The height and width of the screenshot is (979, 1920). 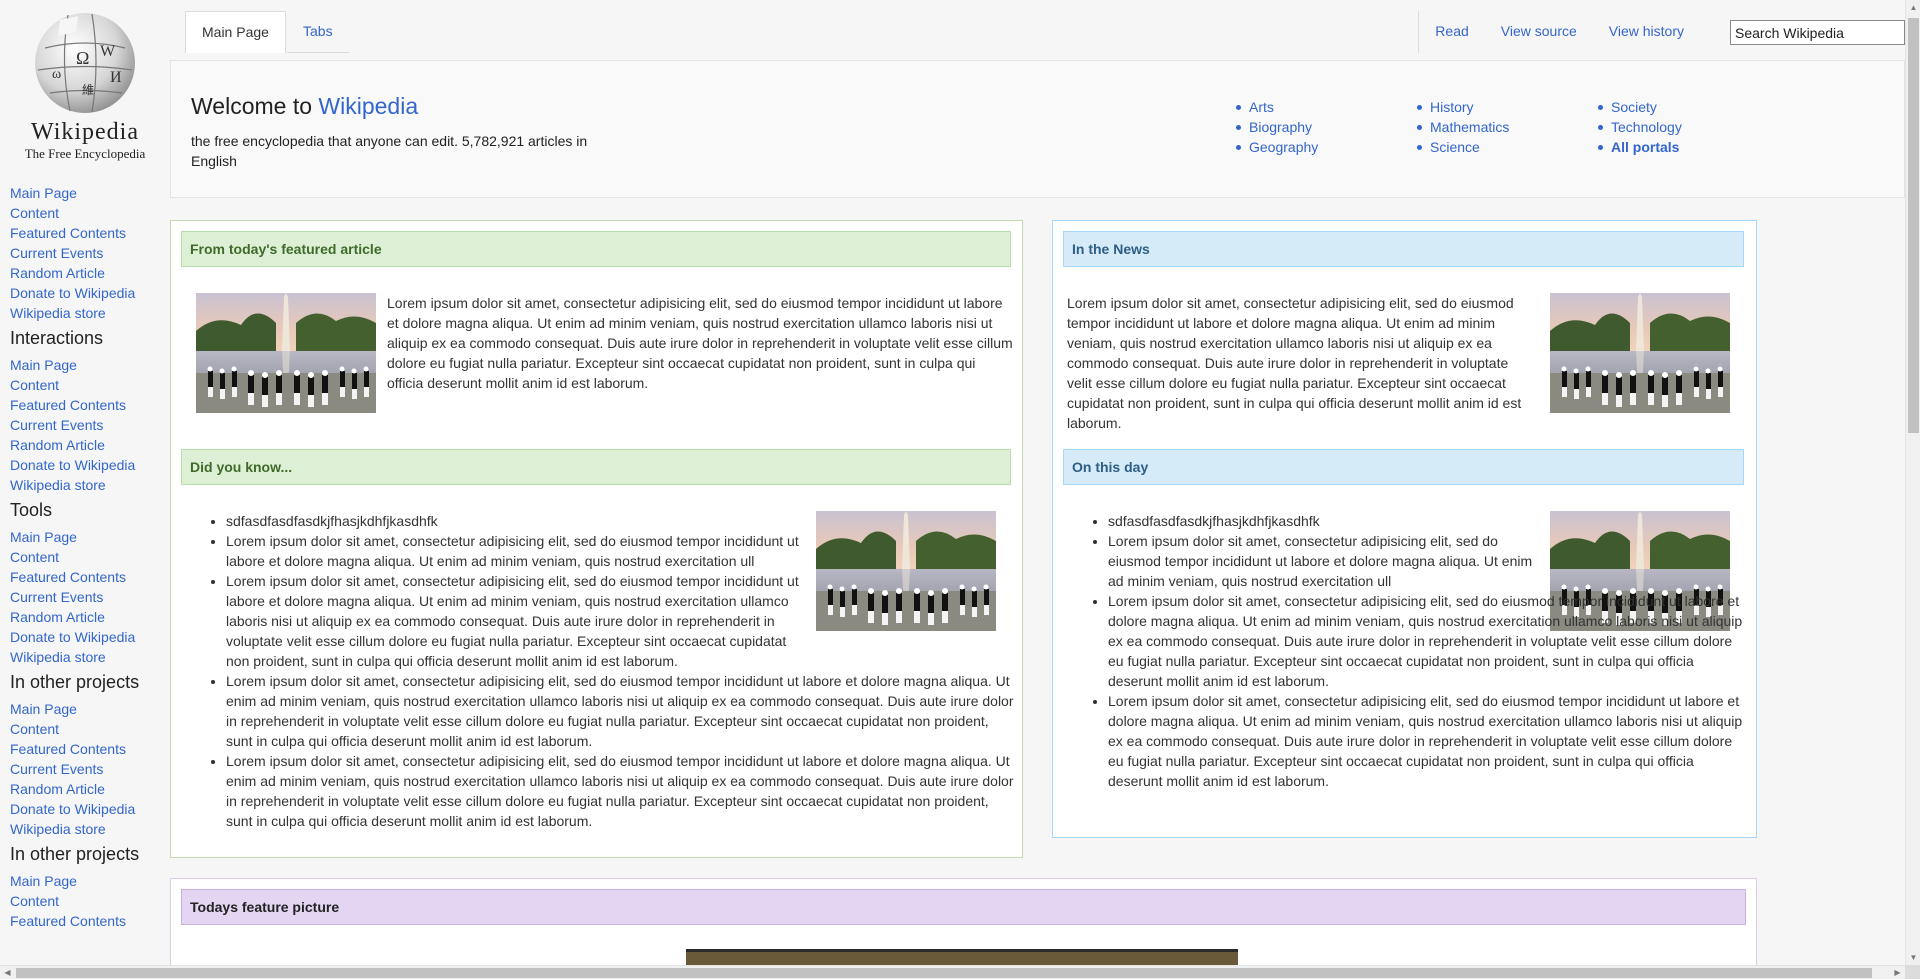 What do you see at coordinates (57, 338) in the screenshot?
I see `sidebar-heading-interactions: Interactions` at bounding box center [57, 338].